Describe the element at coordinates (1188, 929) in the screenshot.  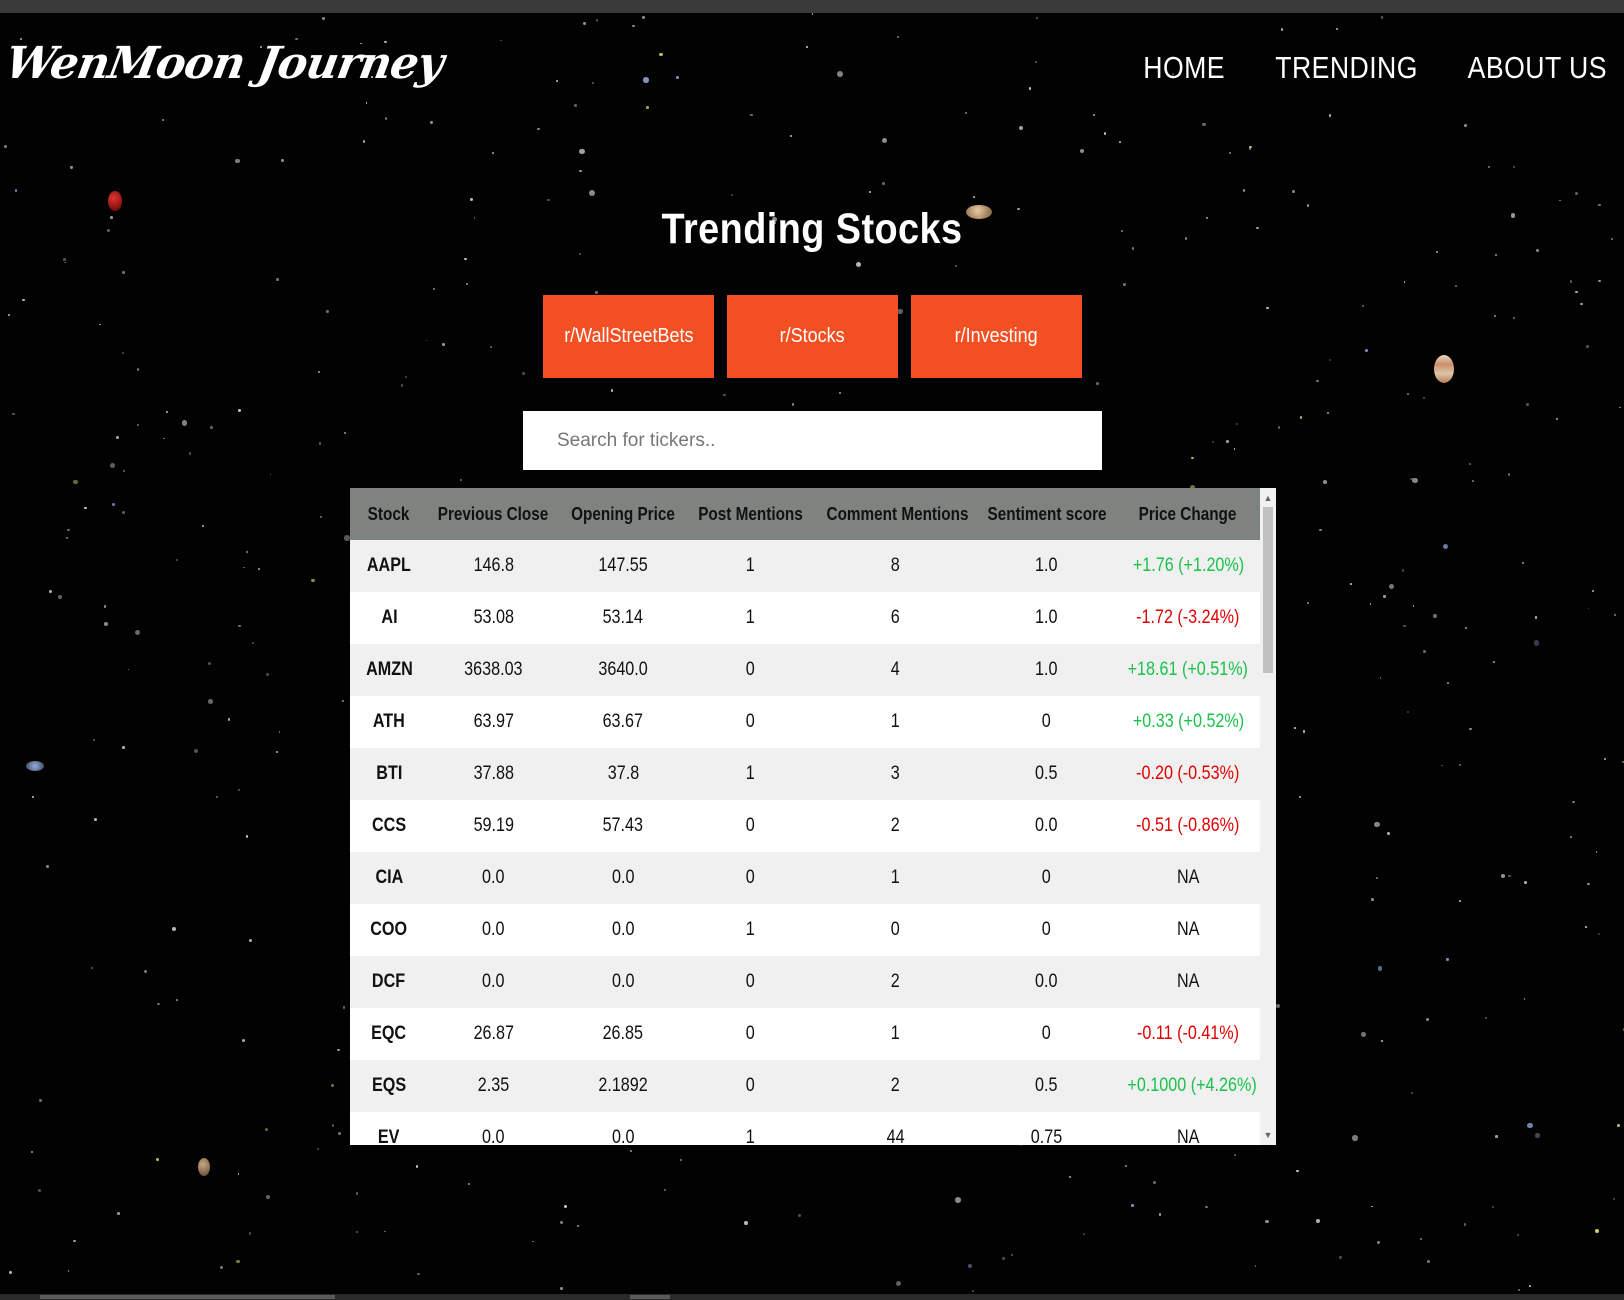
I see `cell-price-change: NA` at that location.